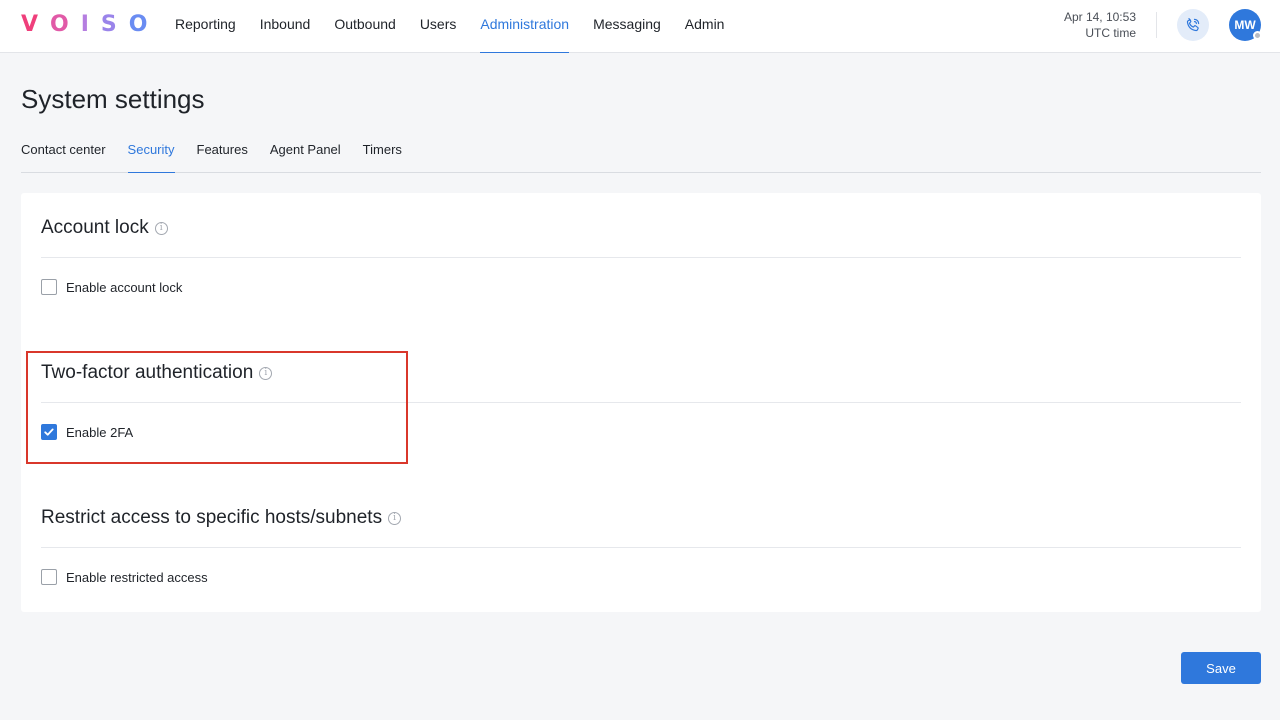 This screenshot has height=720, width=1280. What do you see at coordinates (285, 26) in the screenshot?
I see `nav-item-inbound: Inbound` at bounding box center [285, 26].